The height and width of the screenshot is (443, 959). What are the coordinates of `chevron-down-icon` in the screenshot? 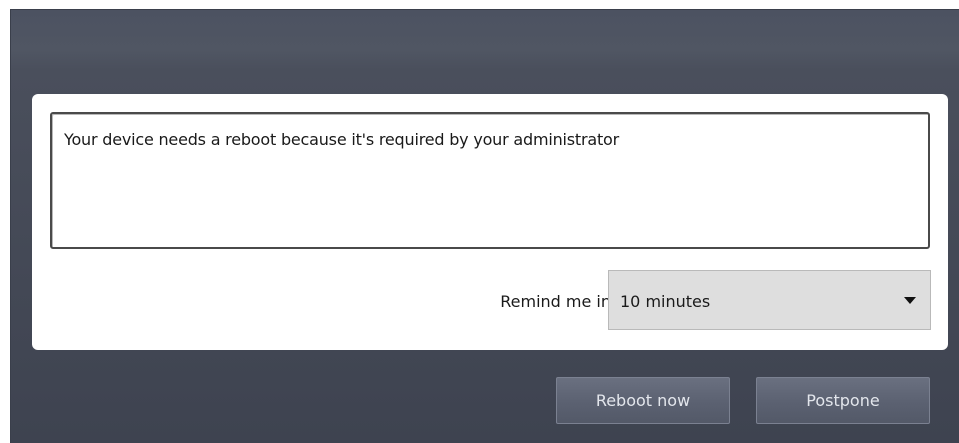 It's located at (910, 300).